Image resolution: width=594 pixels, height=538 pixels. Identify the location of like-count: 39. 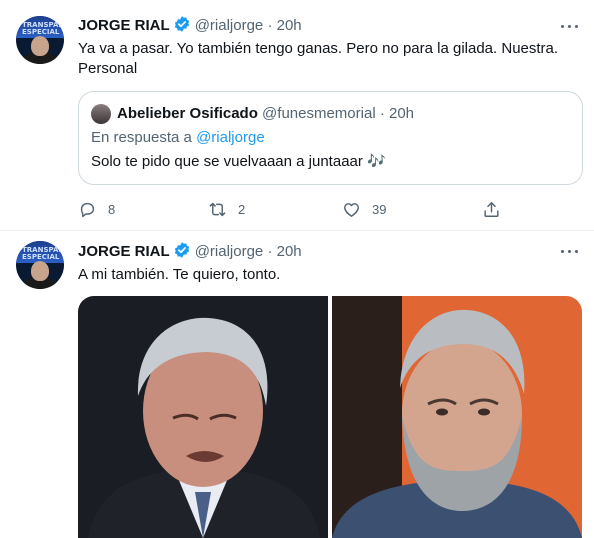
(379, 209).